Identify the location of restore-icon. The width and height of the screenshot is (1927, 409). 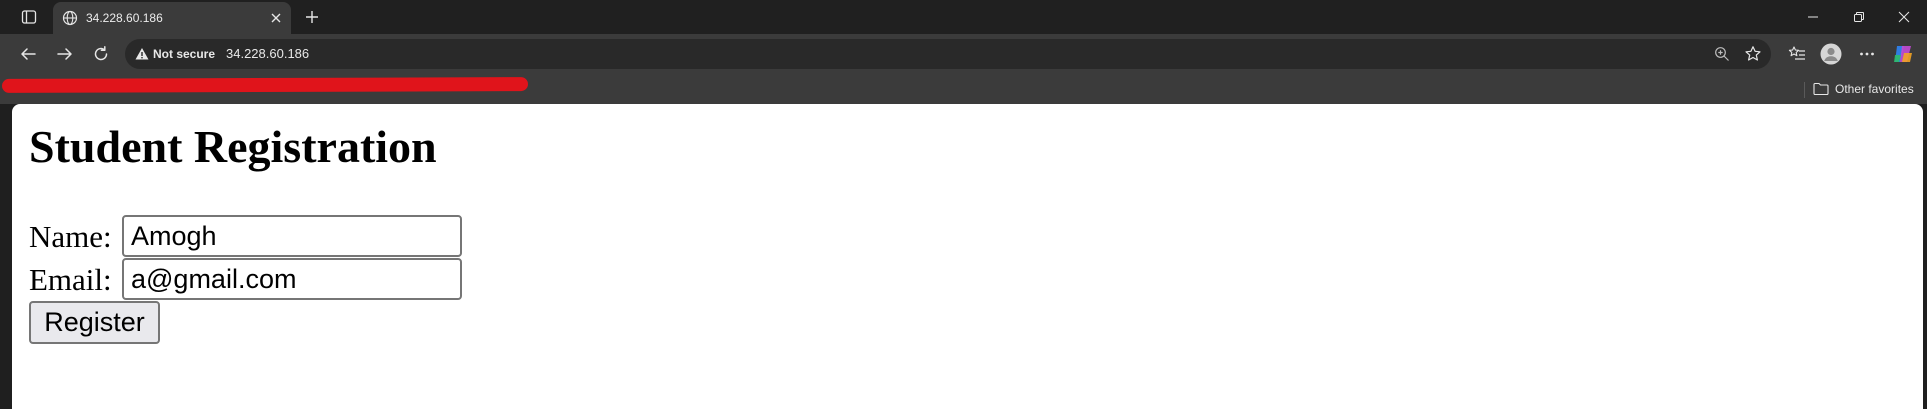
(1859, 17).